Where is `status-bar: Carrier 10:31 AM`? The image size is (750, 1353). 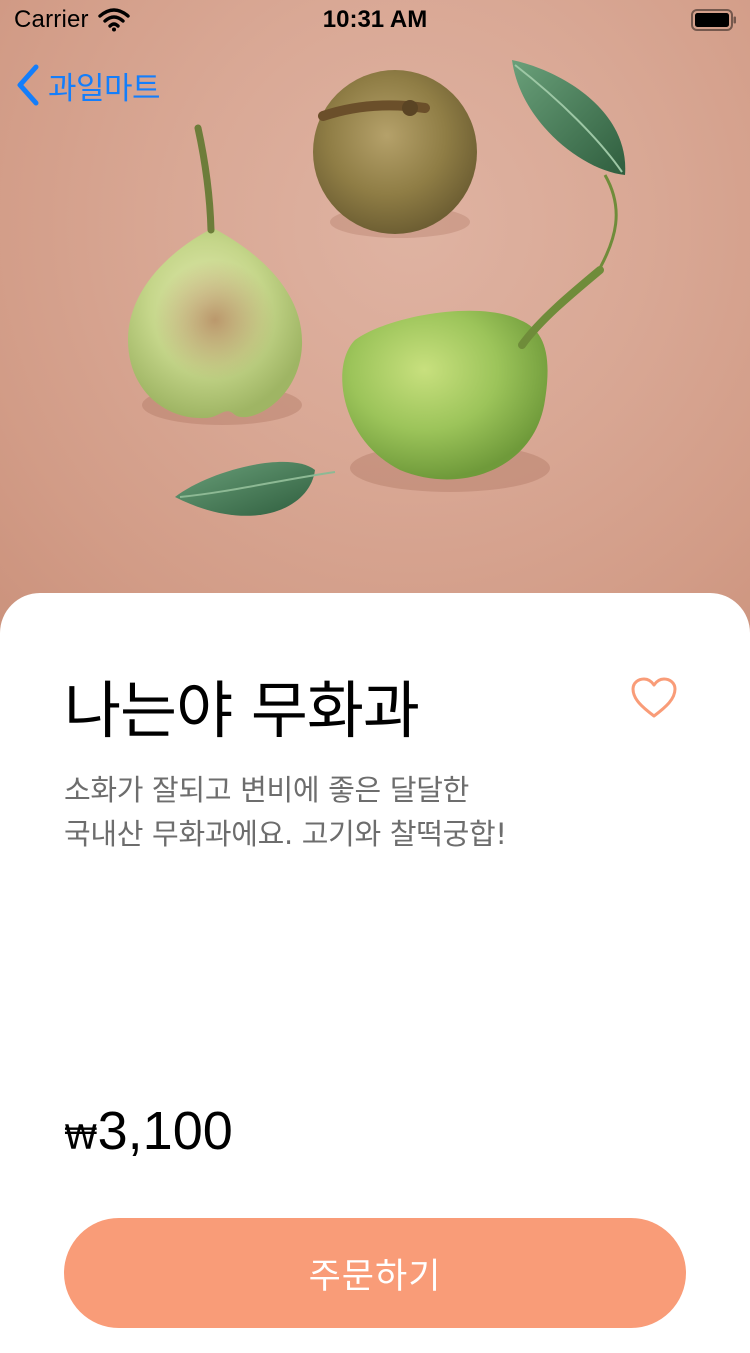
status-bar: Carrier 10:31 AM is located at coordinates (375, 20).